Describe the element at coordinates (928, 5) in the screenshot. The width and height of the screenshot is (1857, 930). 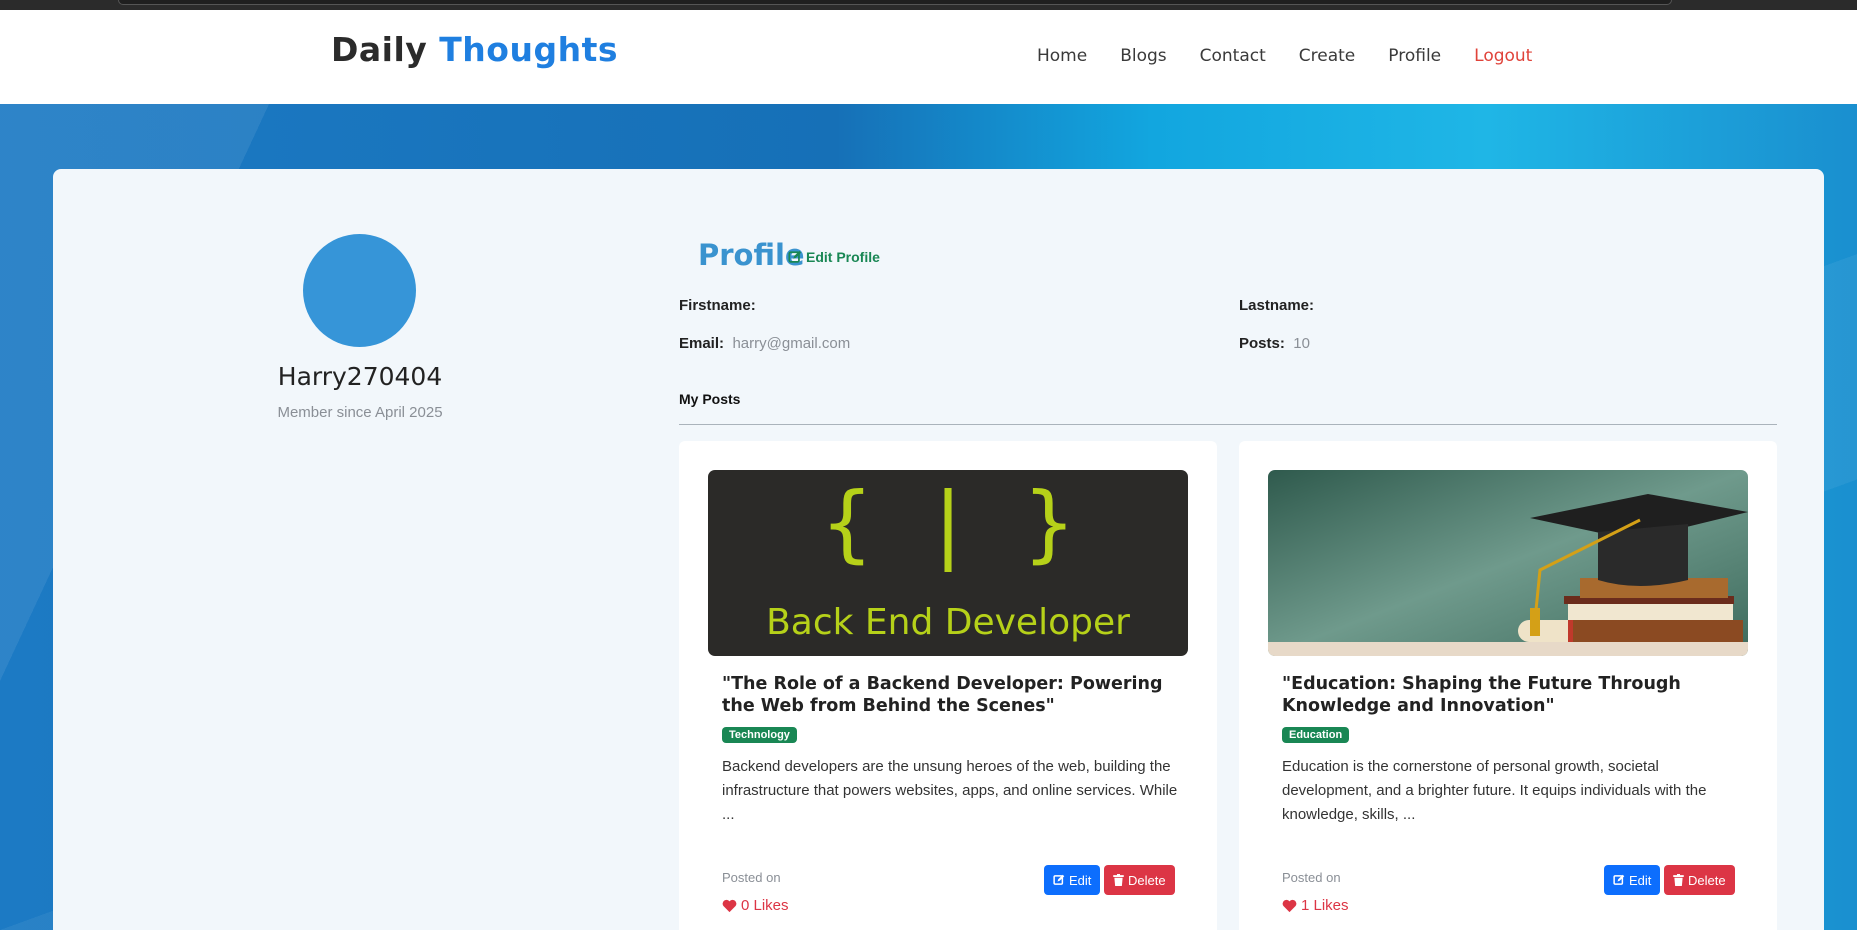
I see `browser-top-strip` at that location.